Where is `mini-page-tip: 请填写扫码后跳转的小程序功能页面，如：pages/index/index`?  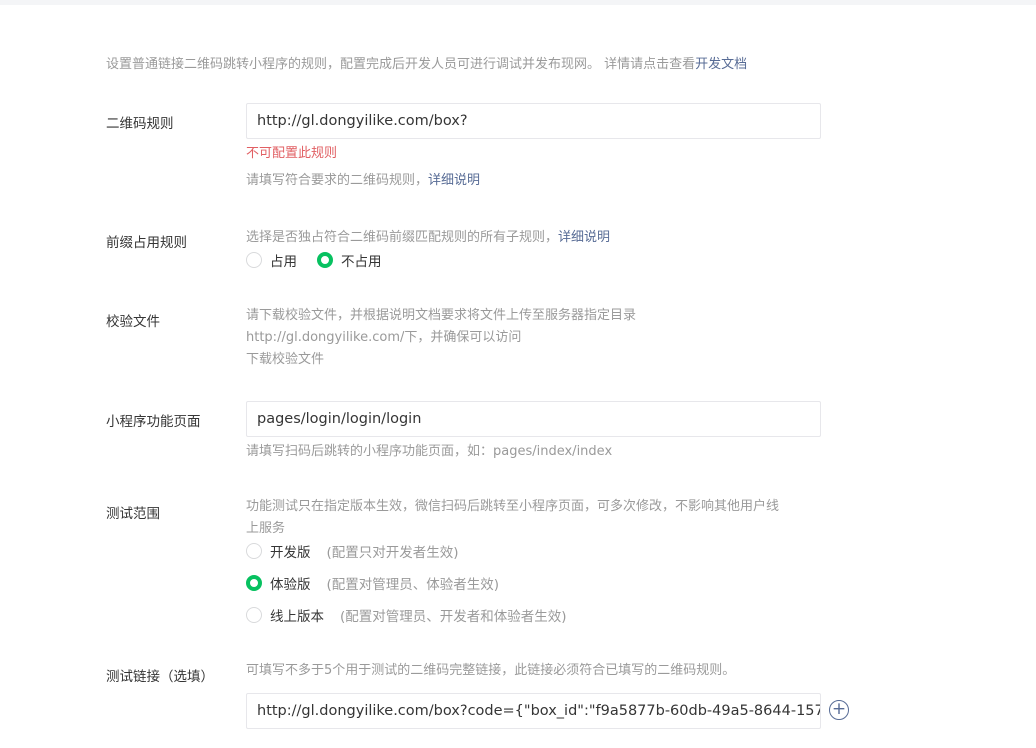 mini-page-tip: 请填写扫码后跳转的小程序功能页面，如：pages/index/index is located at coordinates (429, 451).